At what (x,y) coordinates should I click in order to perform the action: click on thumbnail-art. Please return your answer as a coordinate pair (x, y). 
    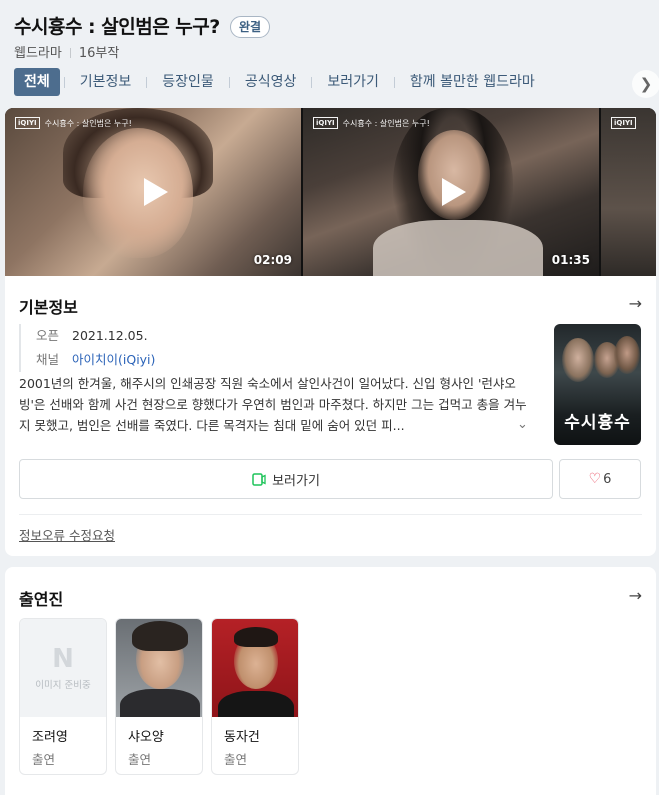
    Looking at the image, I should click on (458, 248).